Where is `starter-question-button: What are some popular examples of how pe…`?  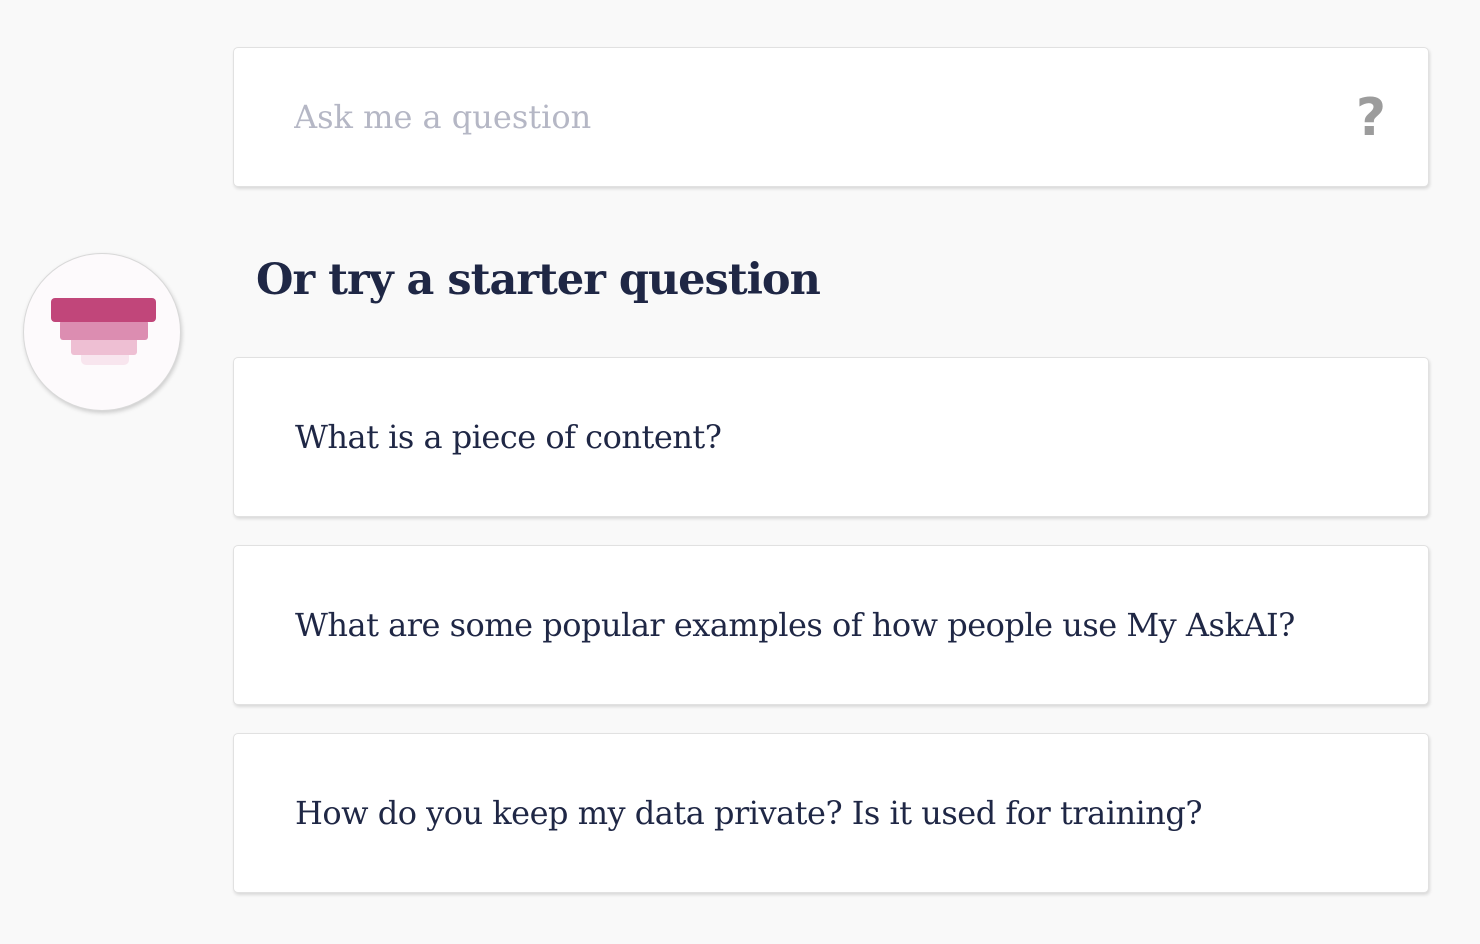 starter-question-button: What are some popular examples of how pe… is located at coordinates (831, 625).